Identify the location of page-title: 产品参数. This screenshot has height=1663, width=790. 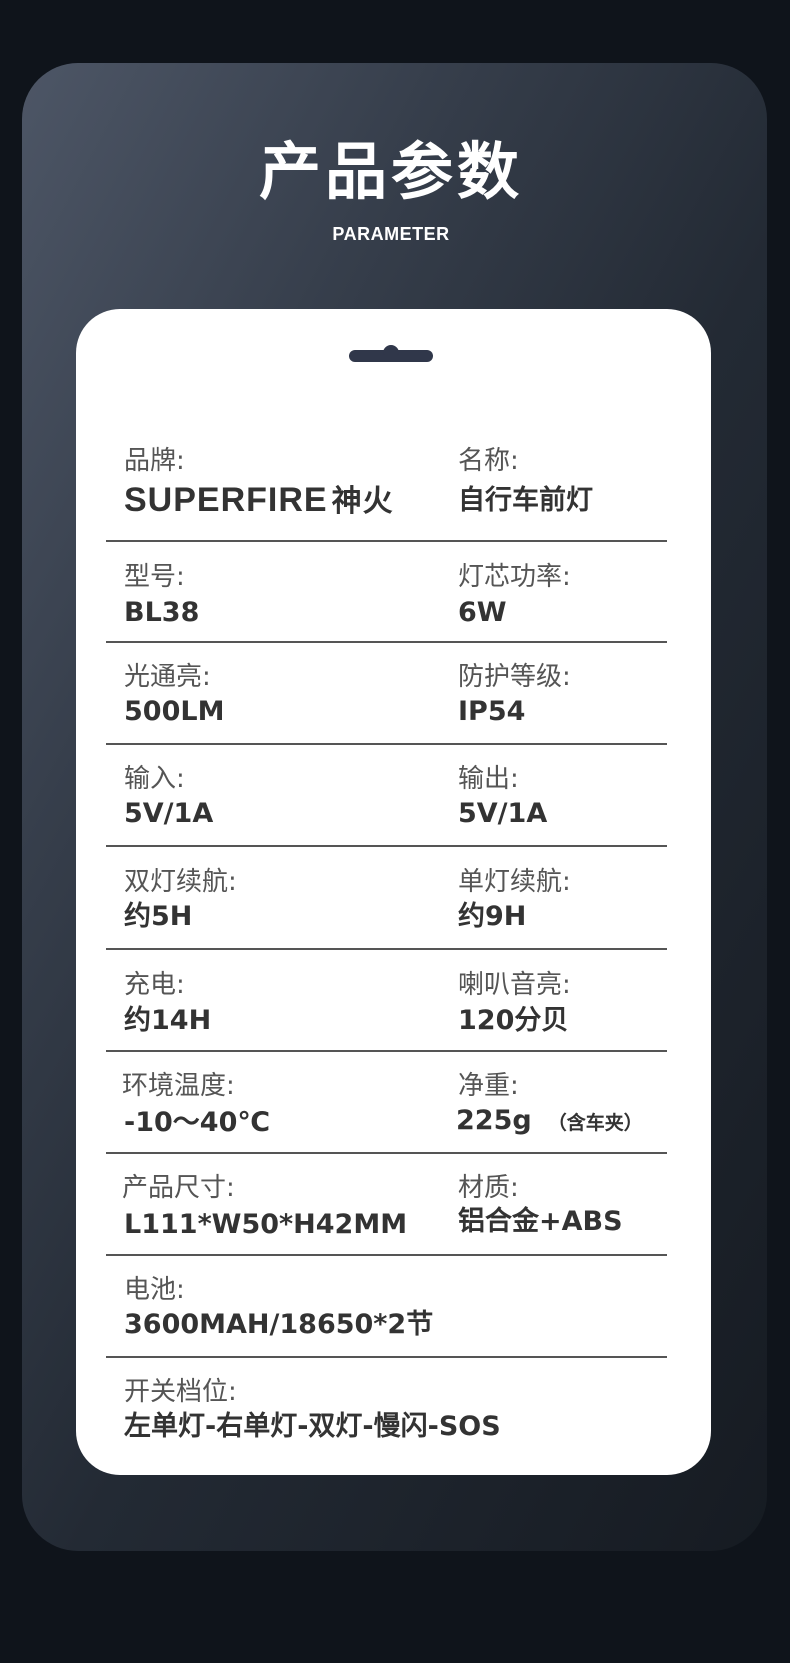
(390, 171).